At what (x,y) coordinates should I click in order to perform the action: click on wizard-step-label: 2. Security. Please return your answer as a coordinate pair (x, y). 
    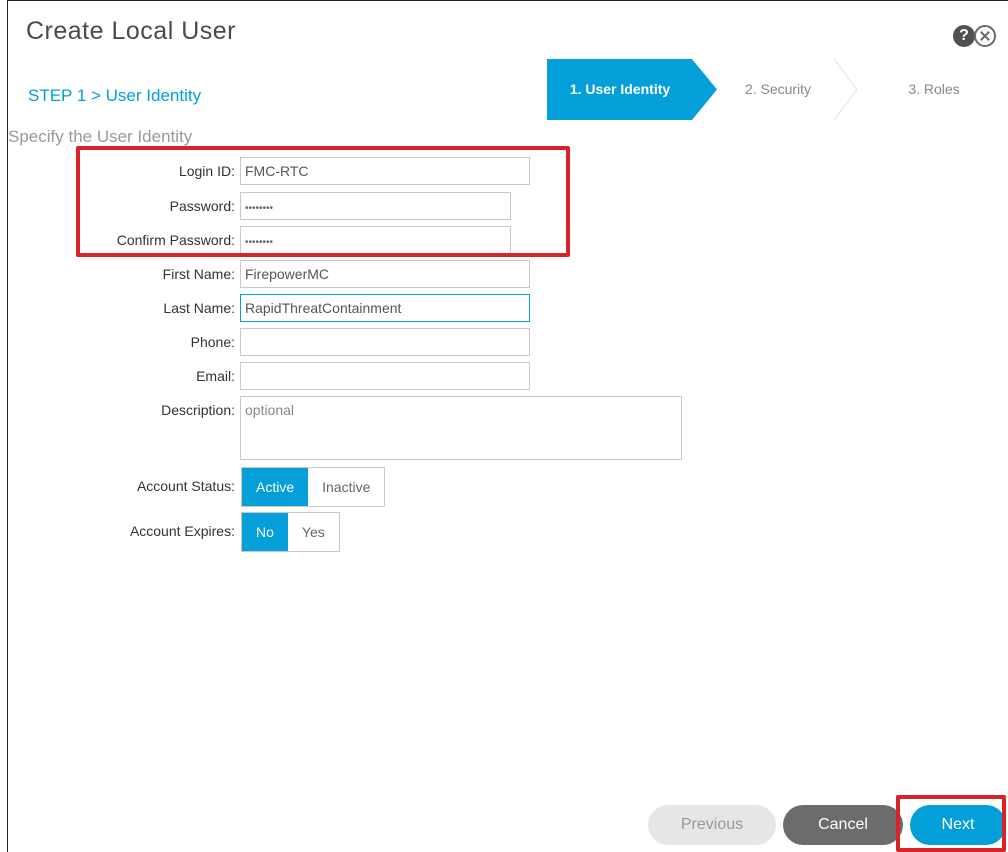
    Looking at the image, I should click on (778, 89).